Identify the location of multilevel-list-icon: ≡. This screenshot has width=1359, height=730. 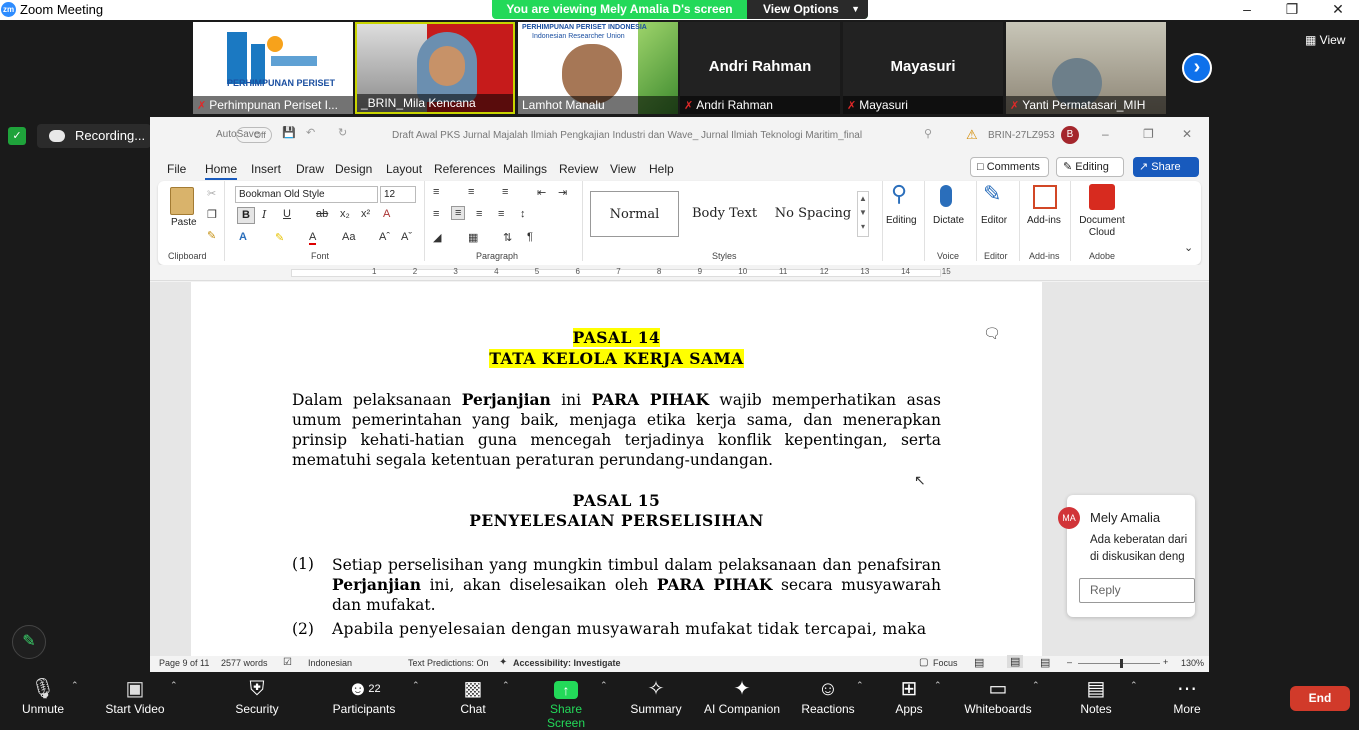
(505, 192).